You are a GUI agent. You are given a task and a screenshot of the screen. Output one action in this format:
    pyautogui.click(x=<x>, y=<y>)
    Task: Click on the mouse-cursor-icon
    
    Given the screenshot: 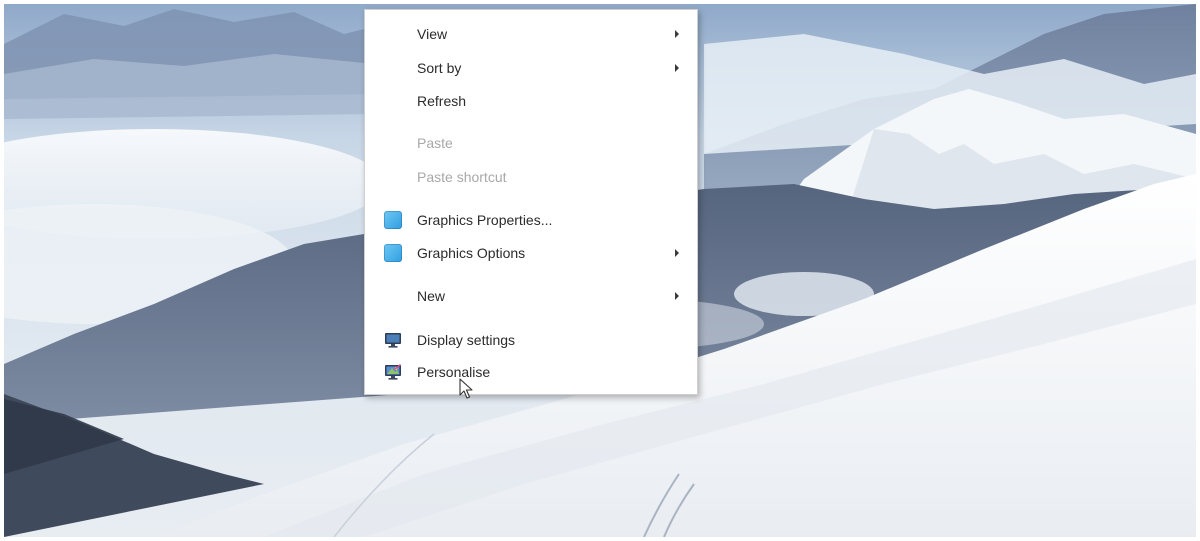 What is the action you would take?
    pyautogui.click(x=466, y=389)
    